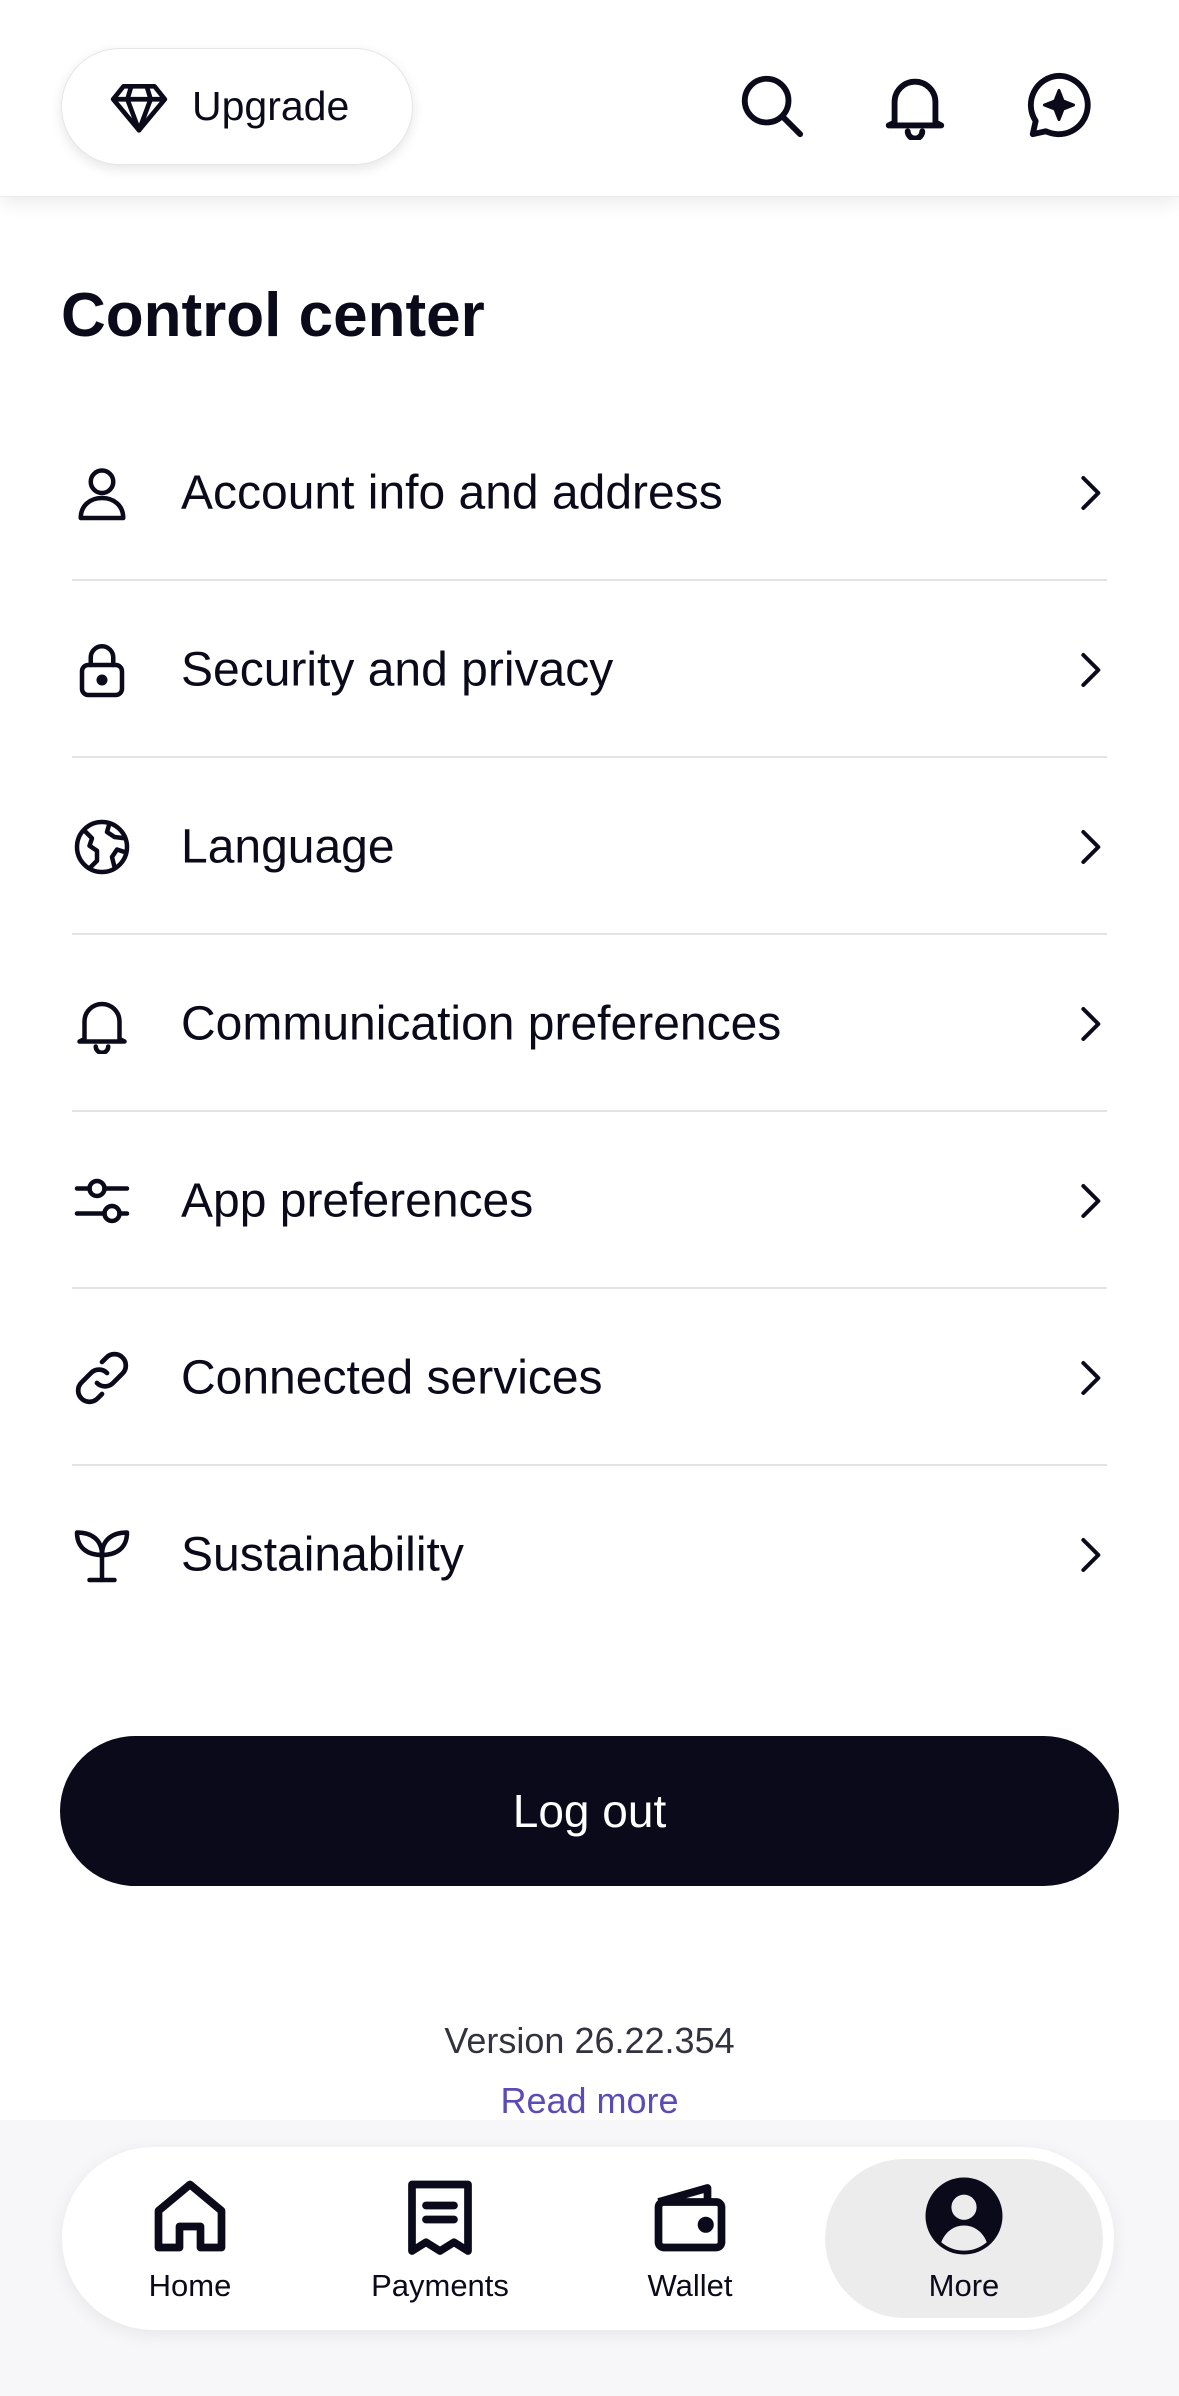 Image resolution: width=1179 pixels, height=2396 pixels. What do you see at coordinates (102, 670) in the screenshot?
I see `lock-icon` at bounding box center [102, 670].